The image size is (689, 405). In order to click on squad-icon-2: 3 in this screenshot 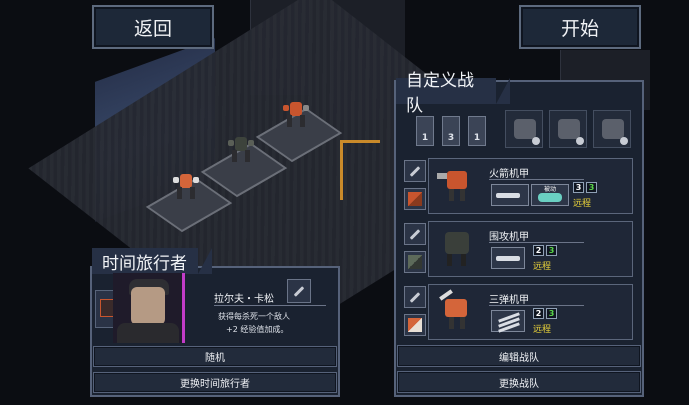, I will do `click(451, 131)`.